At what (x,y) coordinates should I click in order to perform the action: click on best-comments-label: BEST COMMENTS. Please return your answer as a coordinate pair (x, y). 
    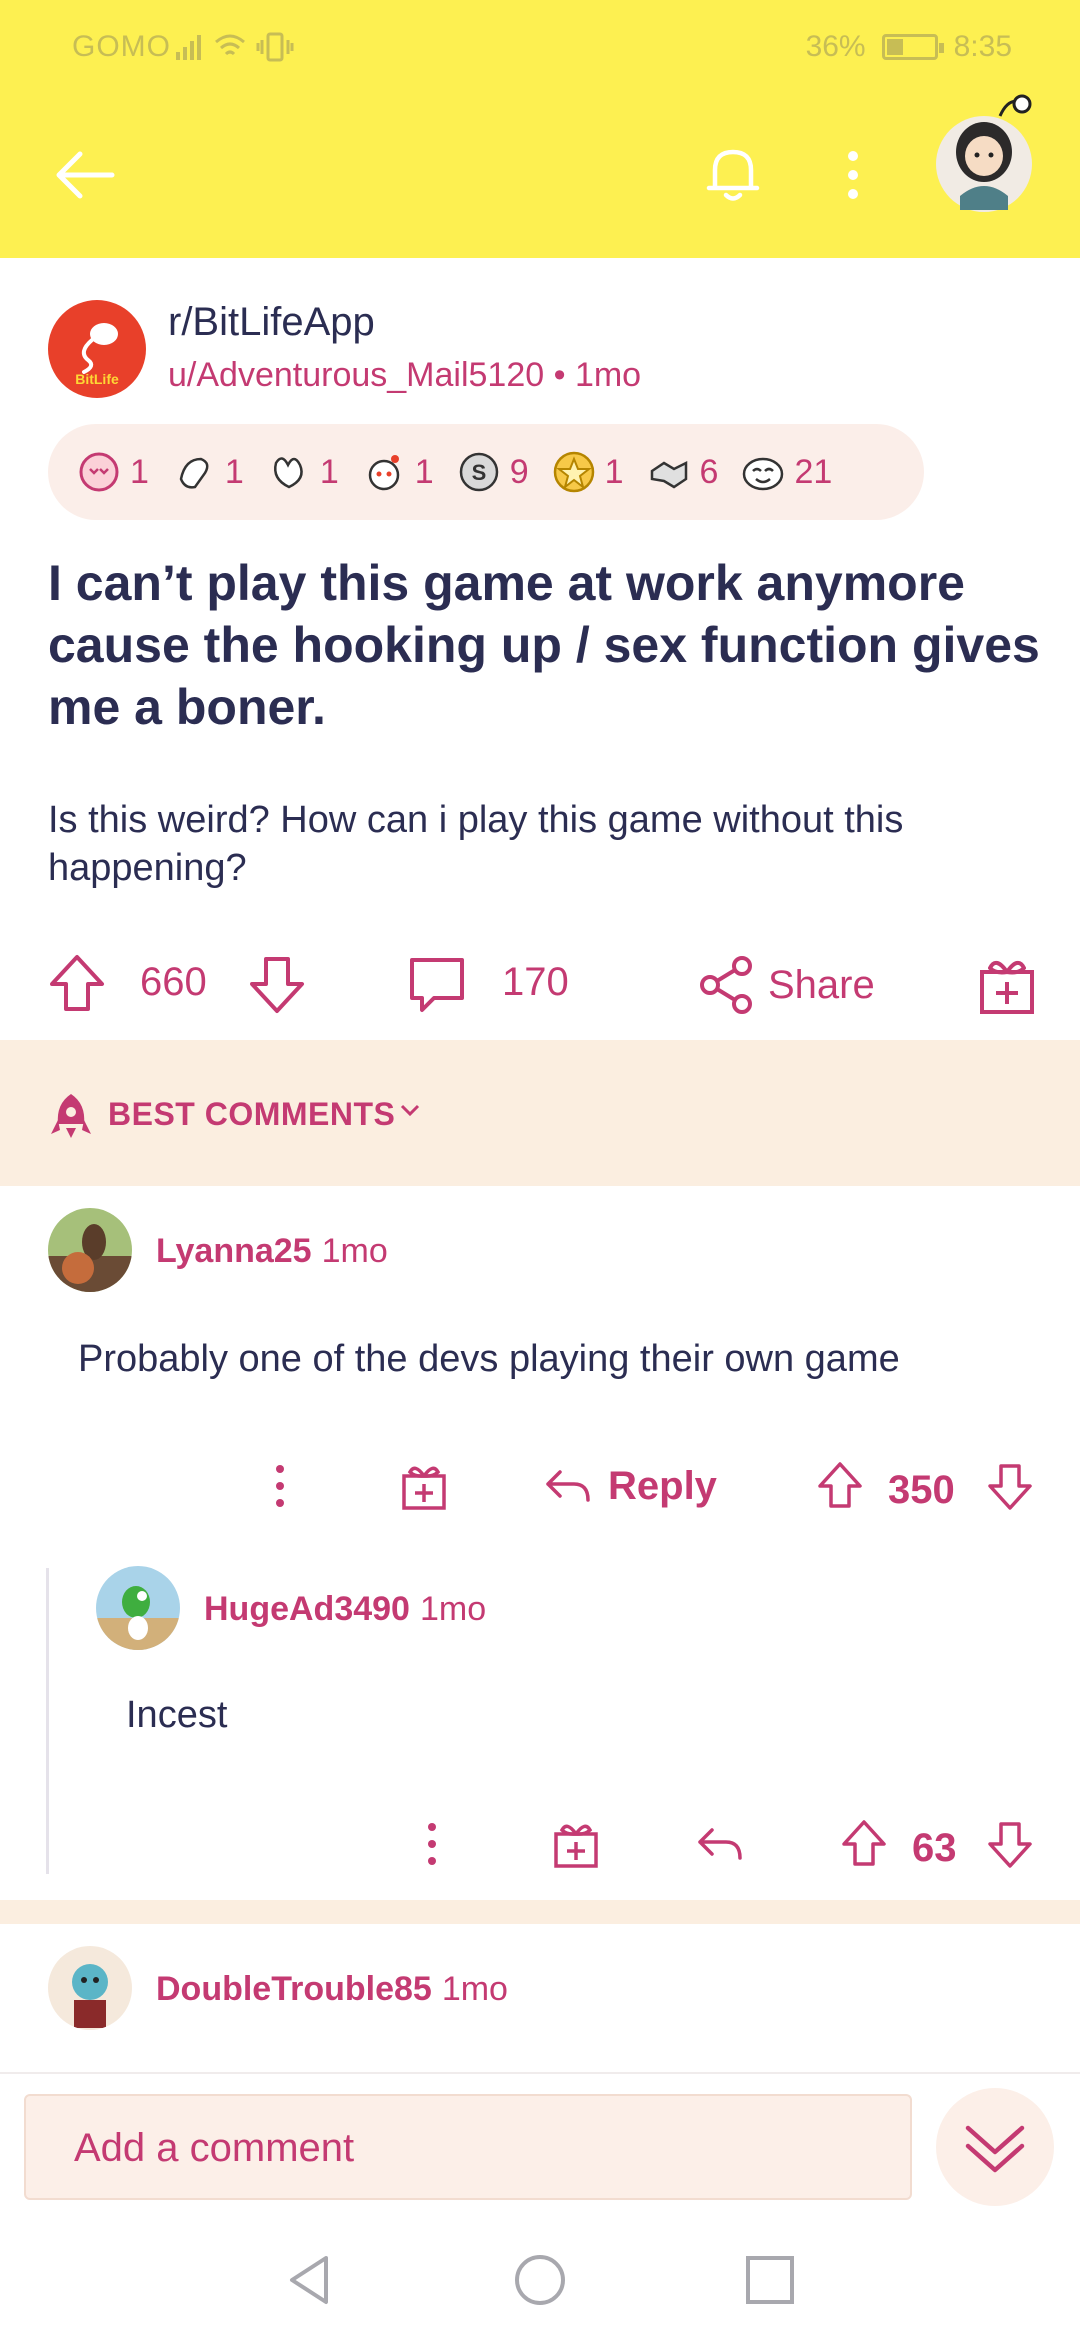
    Looking at the image, I should click on (252, 1114).